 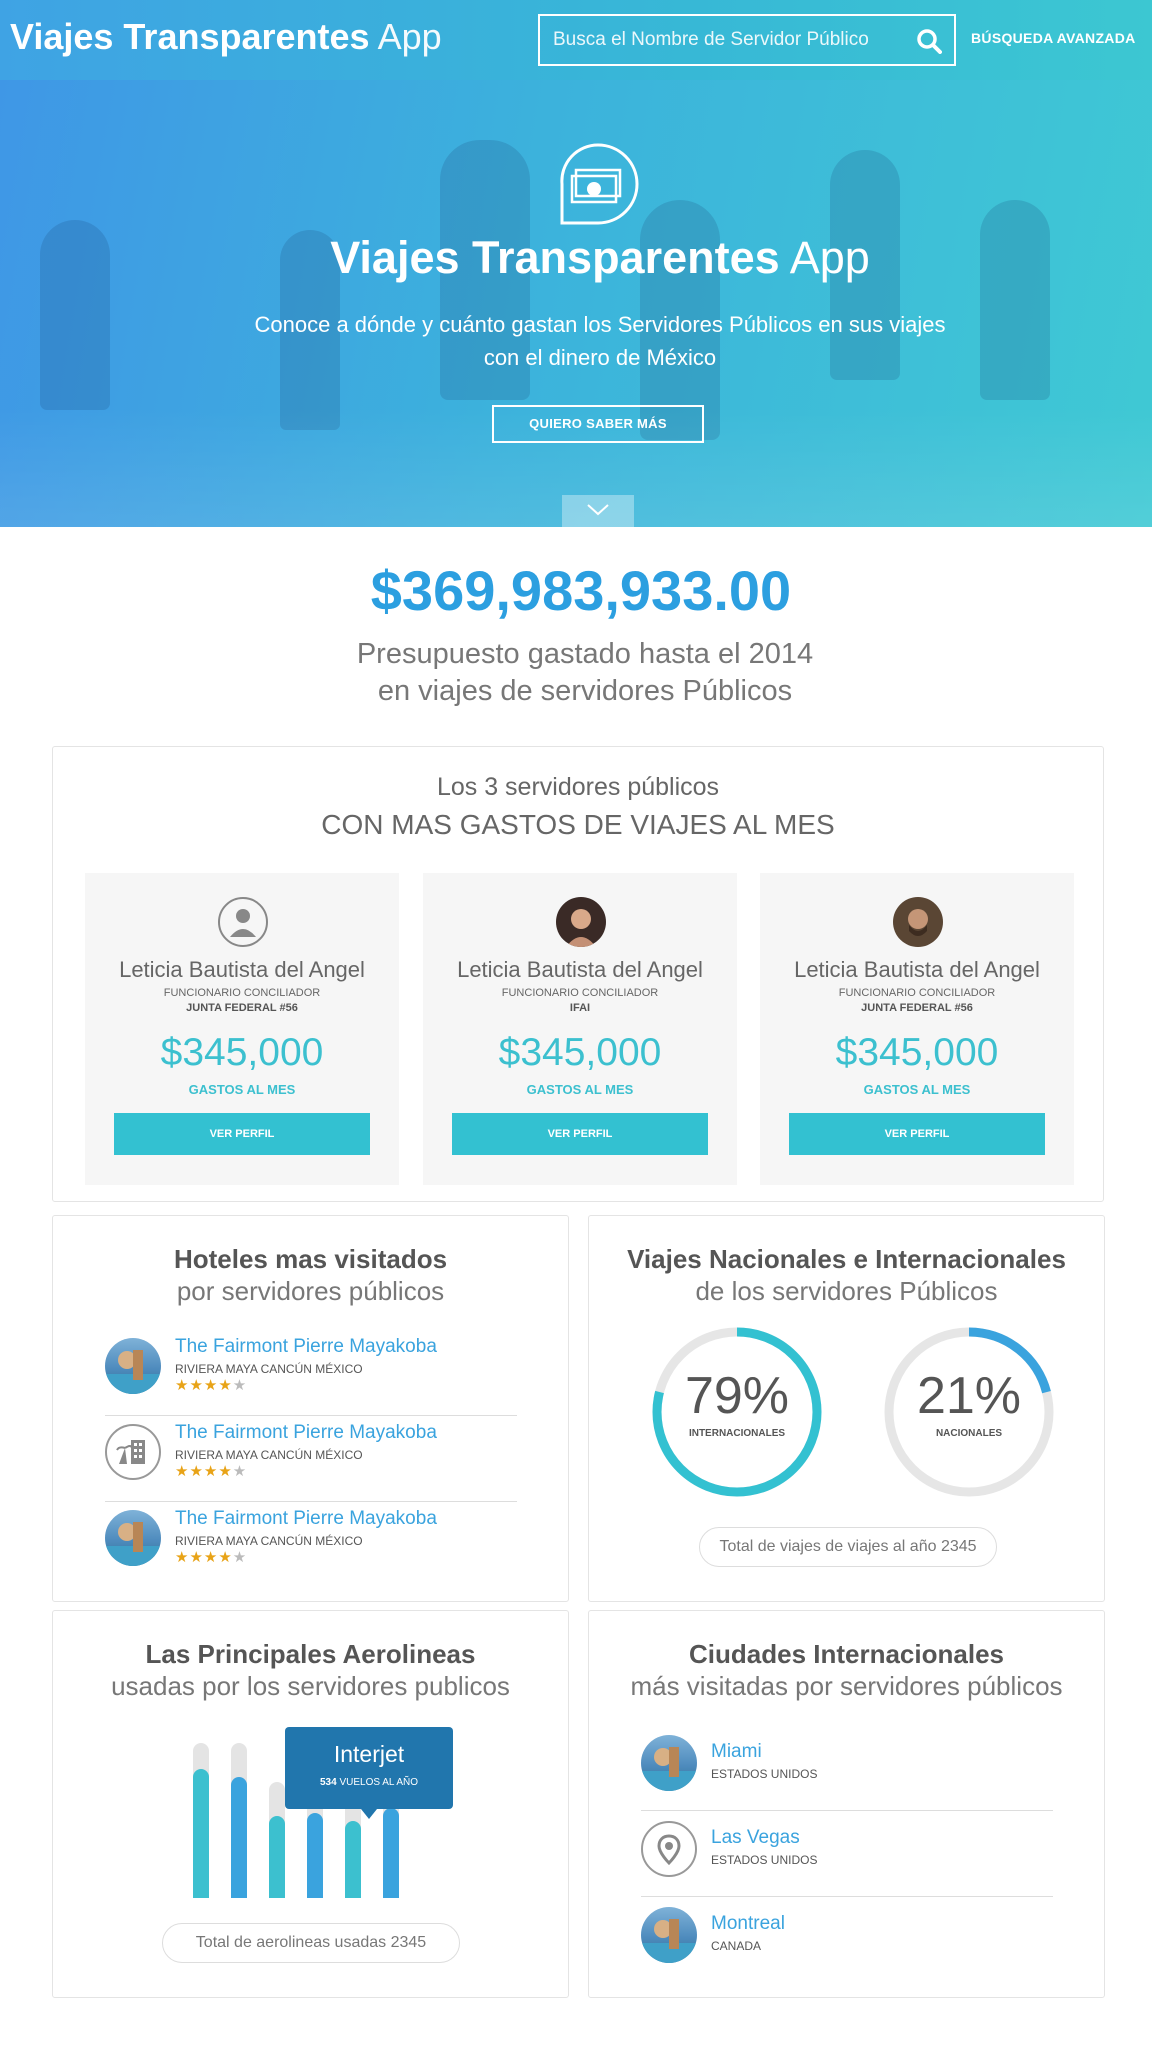 I want to click on user-placeholder-icon, so click(x=243, y=923).